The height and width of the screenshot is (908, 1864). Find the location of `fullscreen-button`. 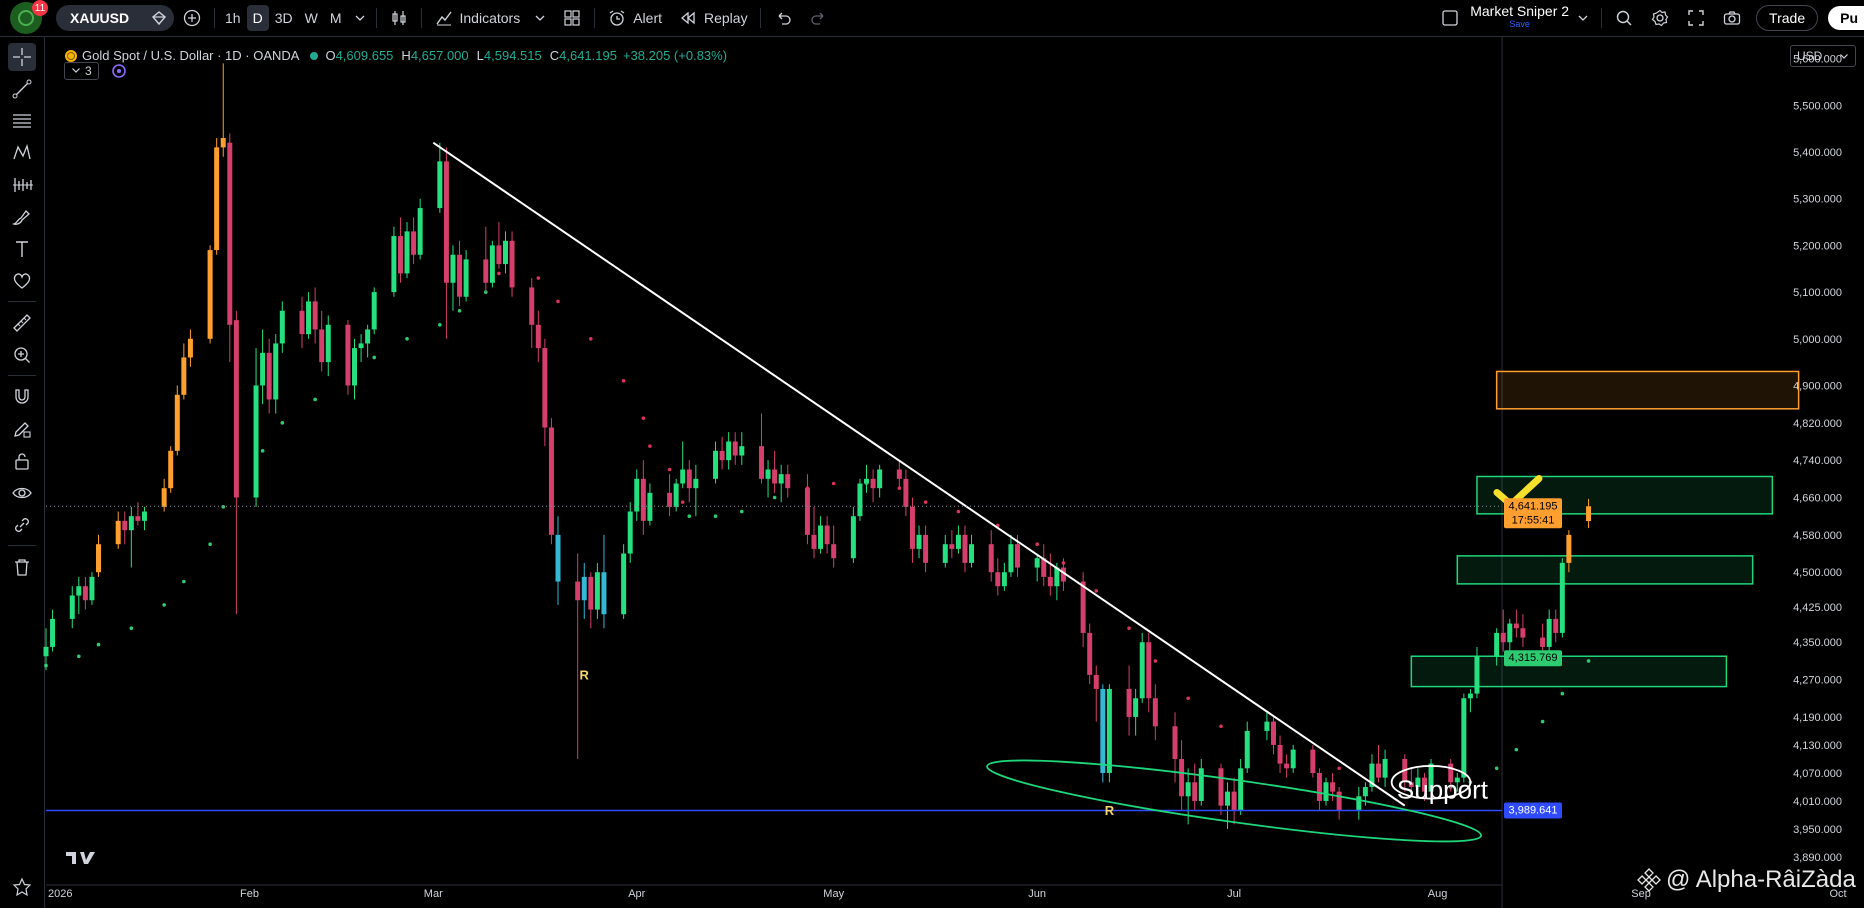

fullscreen-button is located at coordinates (1696, 18).